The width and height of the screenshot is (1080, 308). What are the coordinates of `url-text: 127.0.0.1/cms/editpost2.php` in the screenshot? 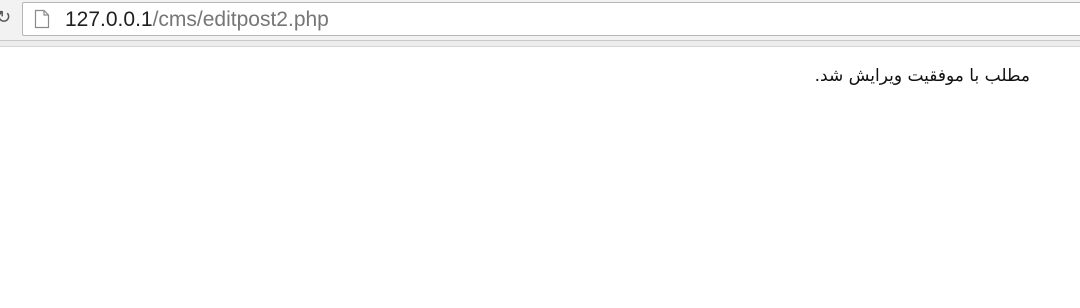 It's located at (197, 20).